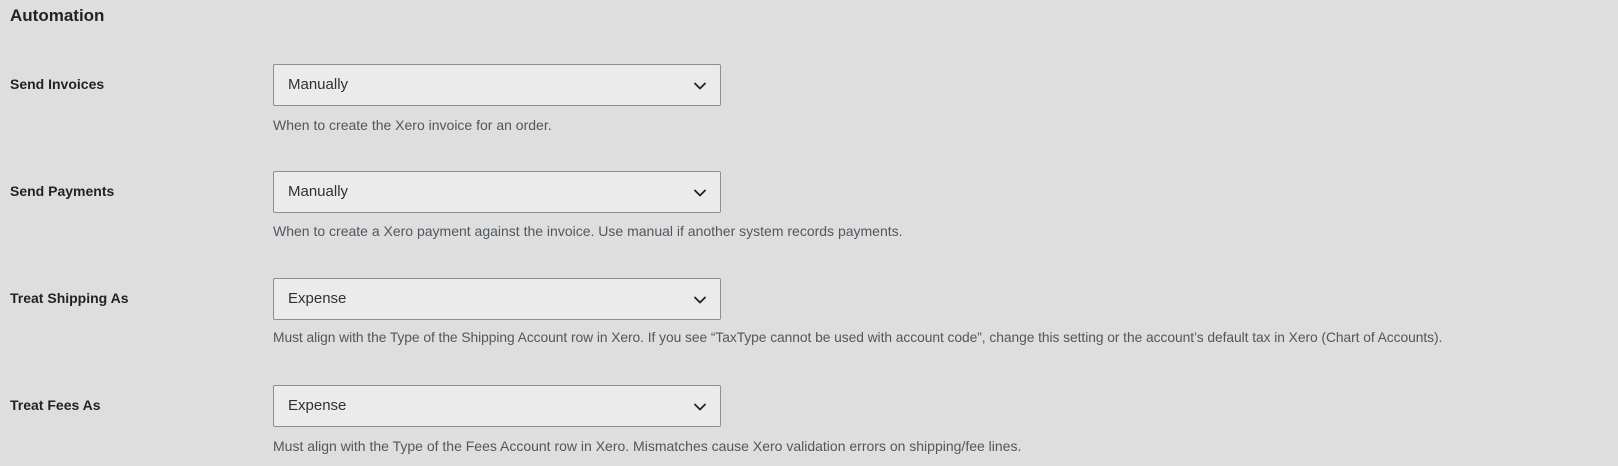 The image size is (1618, 466). Describe the element at coordinates (55, 405) in the screenshot. I see `treat-fees-as-label: Treat Fees As` at that location.